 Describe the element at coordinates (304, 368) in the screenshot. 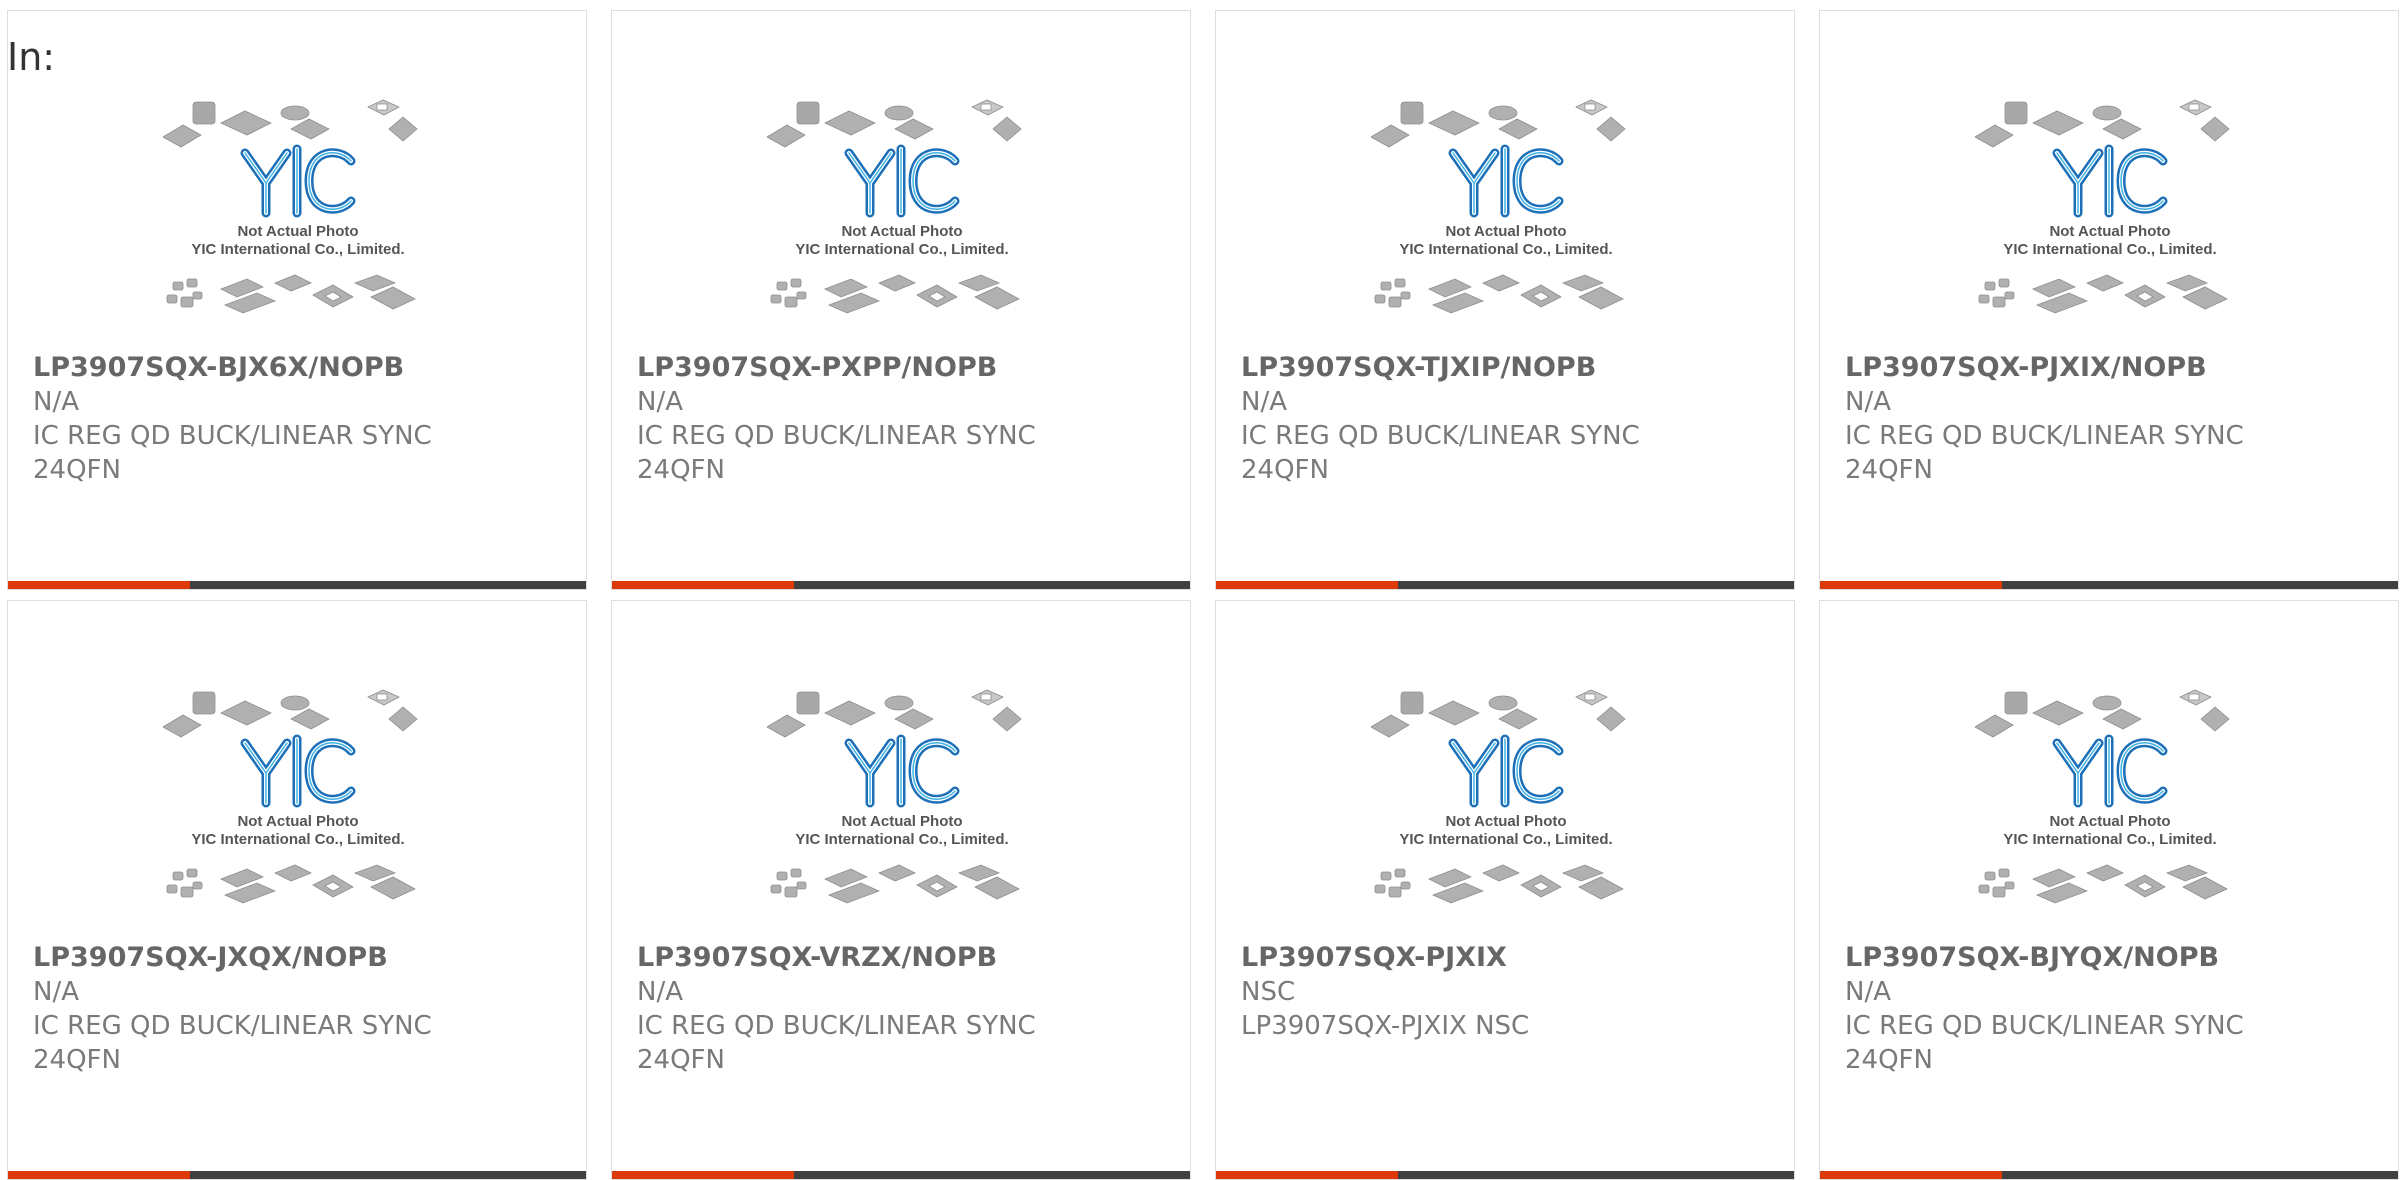

I see `part-number-link: LP3907SQX-BJX6X/NOPB` at that location.